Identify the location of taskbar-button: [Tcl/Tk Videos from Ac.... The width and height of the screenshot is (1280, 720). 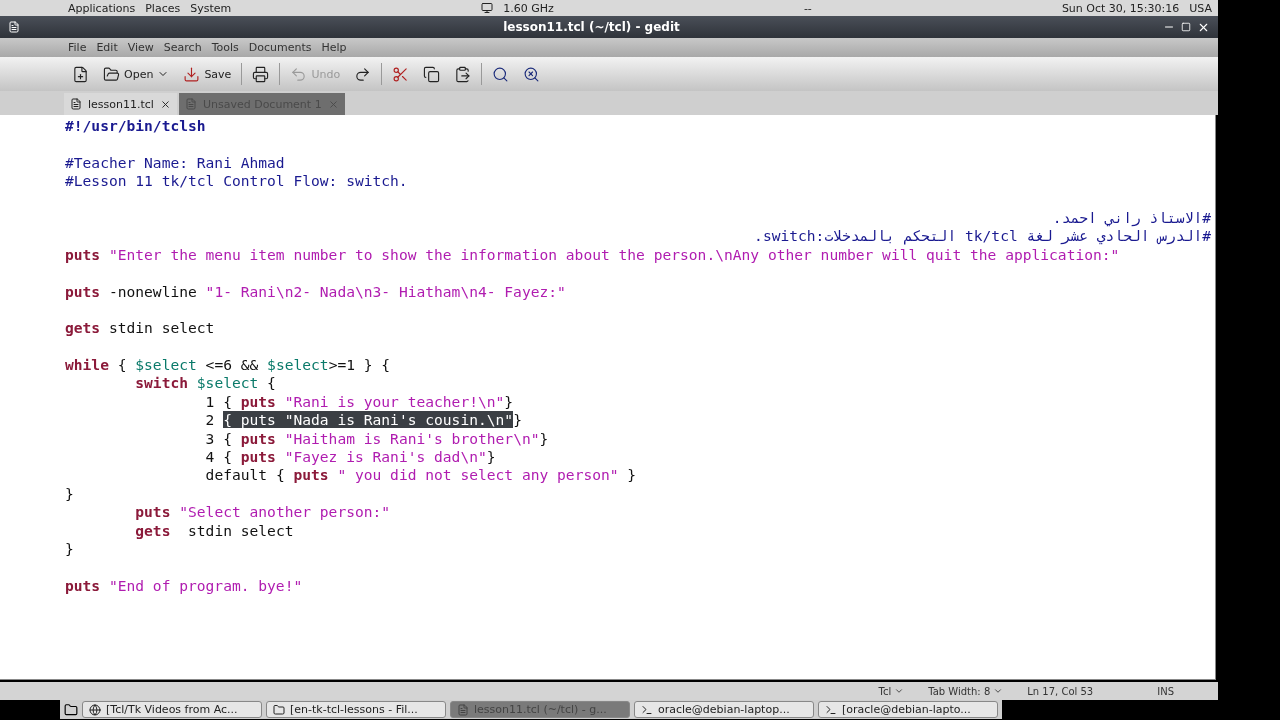
(172, 709).